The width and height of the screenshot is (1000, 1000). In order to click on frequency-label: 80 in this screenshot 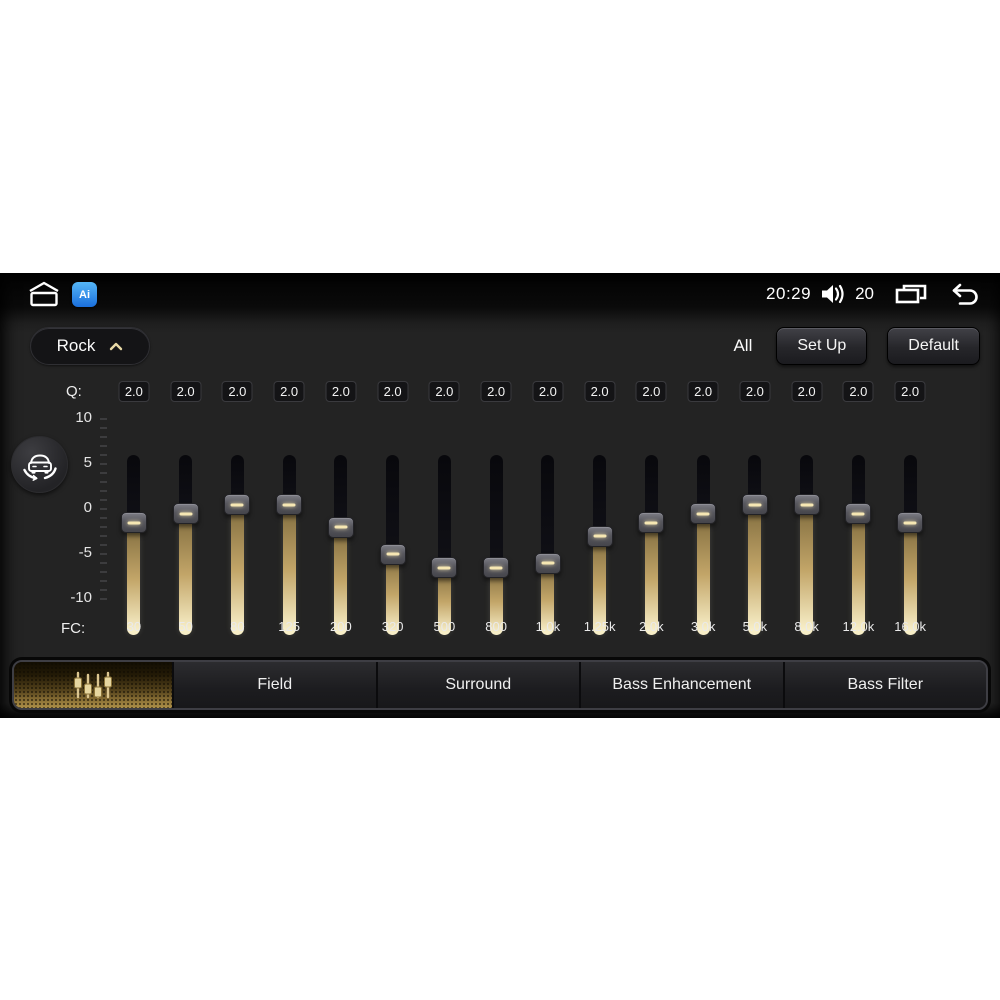, I will do `click(237, 626)`.